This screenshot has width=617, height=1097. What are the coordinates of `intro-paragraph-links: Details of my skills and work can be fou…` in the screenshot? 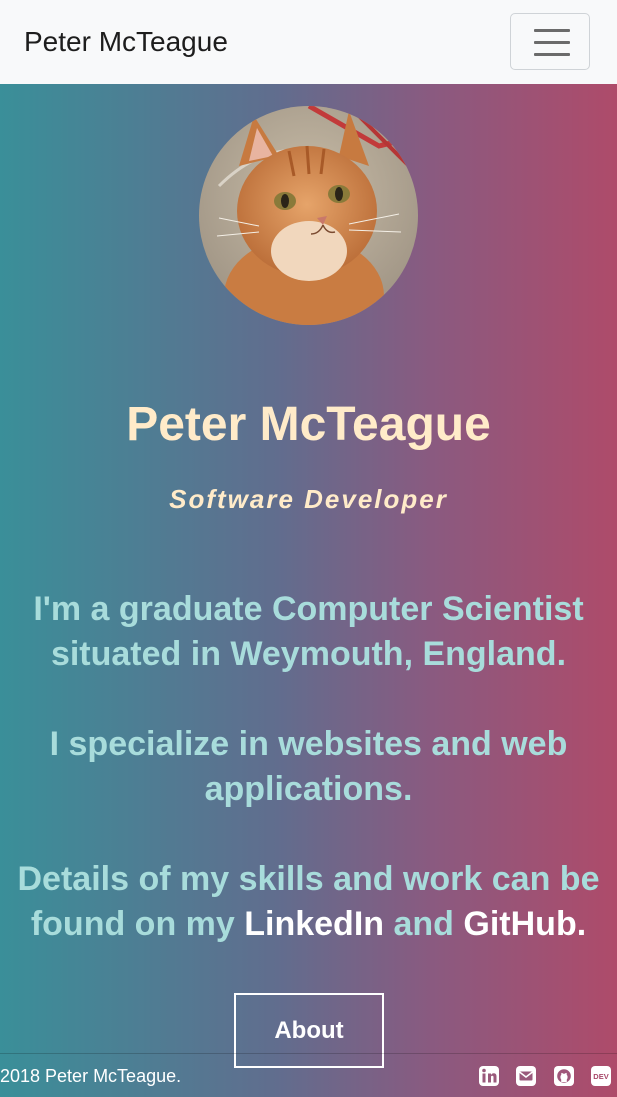 It's located at (308, 902).